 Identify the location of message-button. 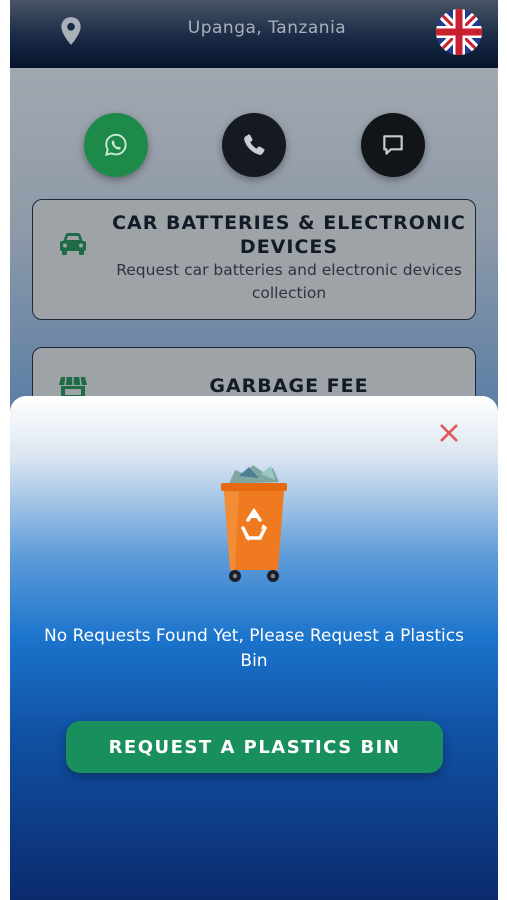
(393, 145).